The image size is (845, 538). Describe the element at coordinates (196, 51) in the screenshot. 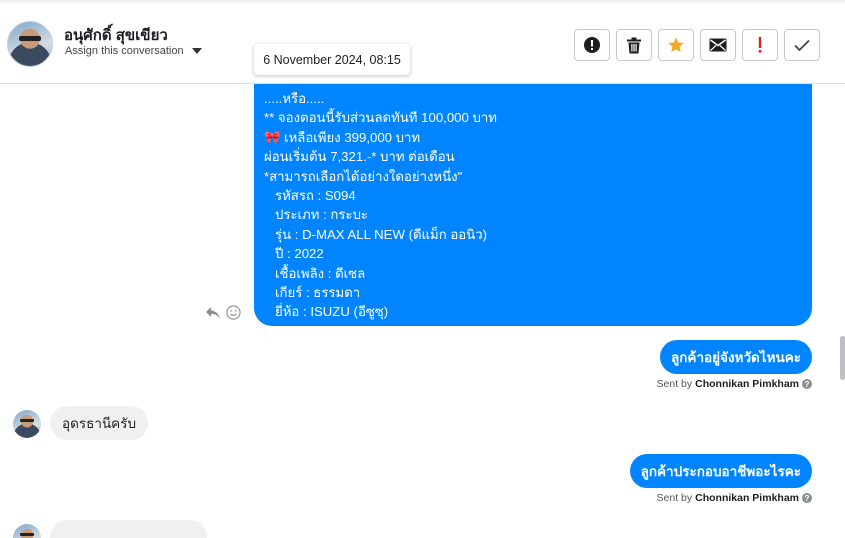

I see `caret-down-icon` at that location.